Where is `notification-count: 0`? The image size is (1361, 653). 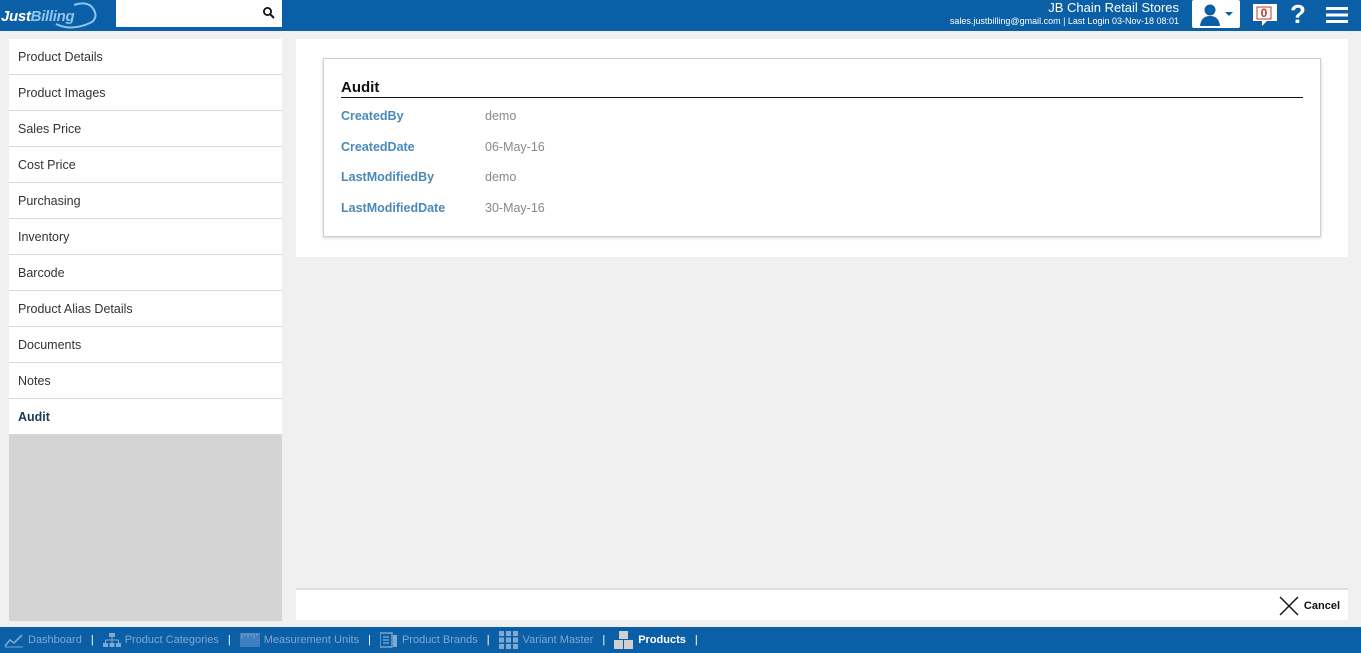 notification-count: 0 is located at coordinates (1264, 13).